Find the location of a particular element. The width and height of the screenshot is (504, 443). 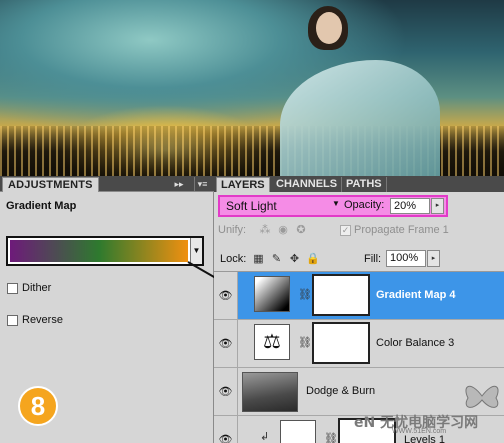

unify-label: Unify: is located at coordinates (232, 230).